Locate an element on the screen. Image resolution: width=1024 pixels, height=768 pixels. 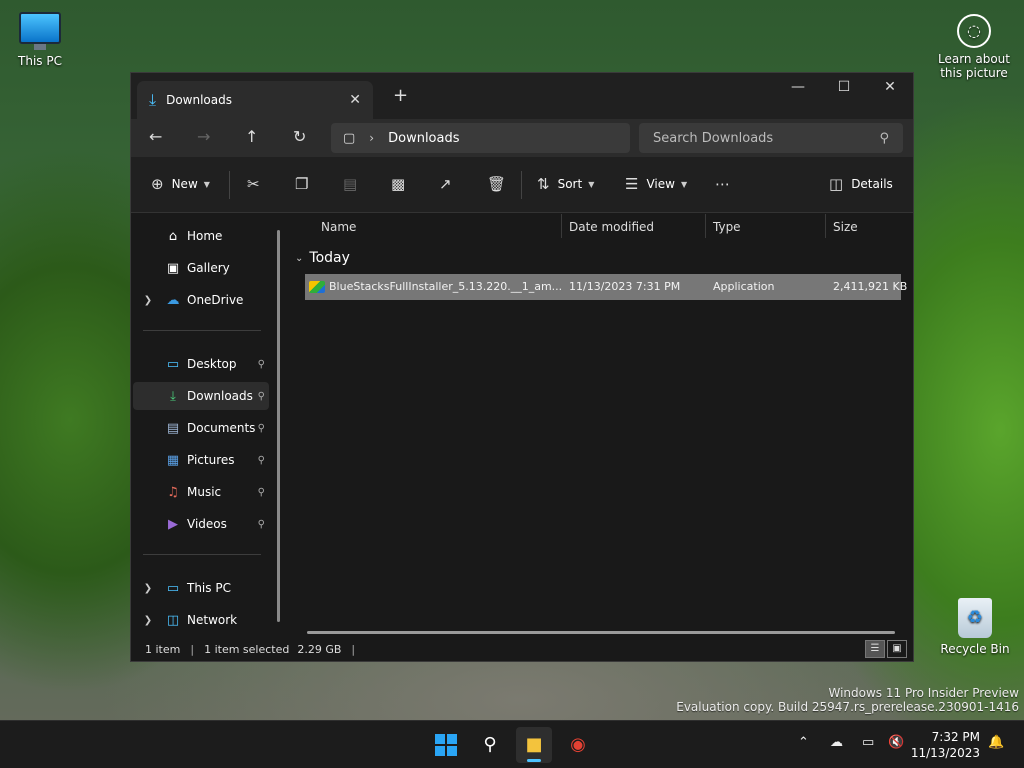
rename-button: ▩ is located at coordinates (398, 184).